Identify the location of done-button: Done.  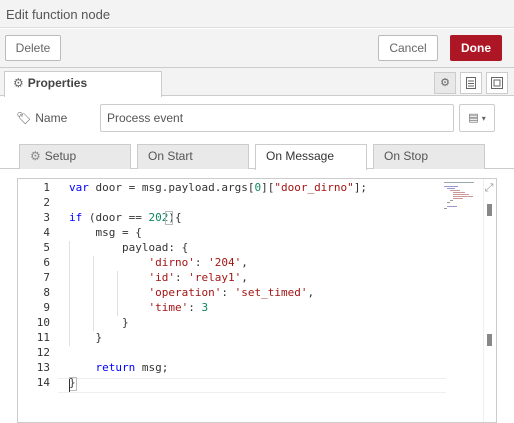
(476, 48).